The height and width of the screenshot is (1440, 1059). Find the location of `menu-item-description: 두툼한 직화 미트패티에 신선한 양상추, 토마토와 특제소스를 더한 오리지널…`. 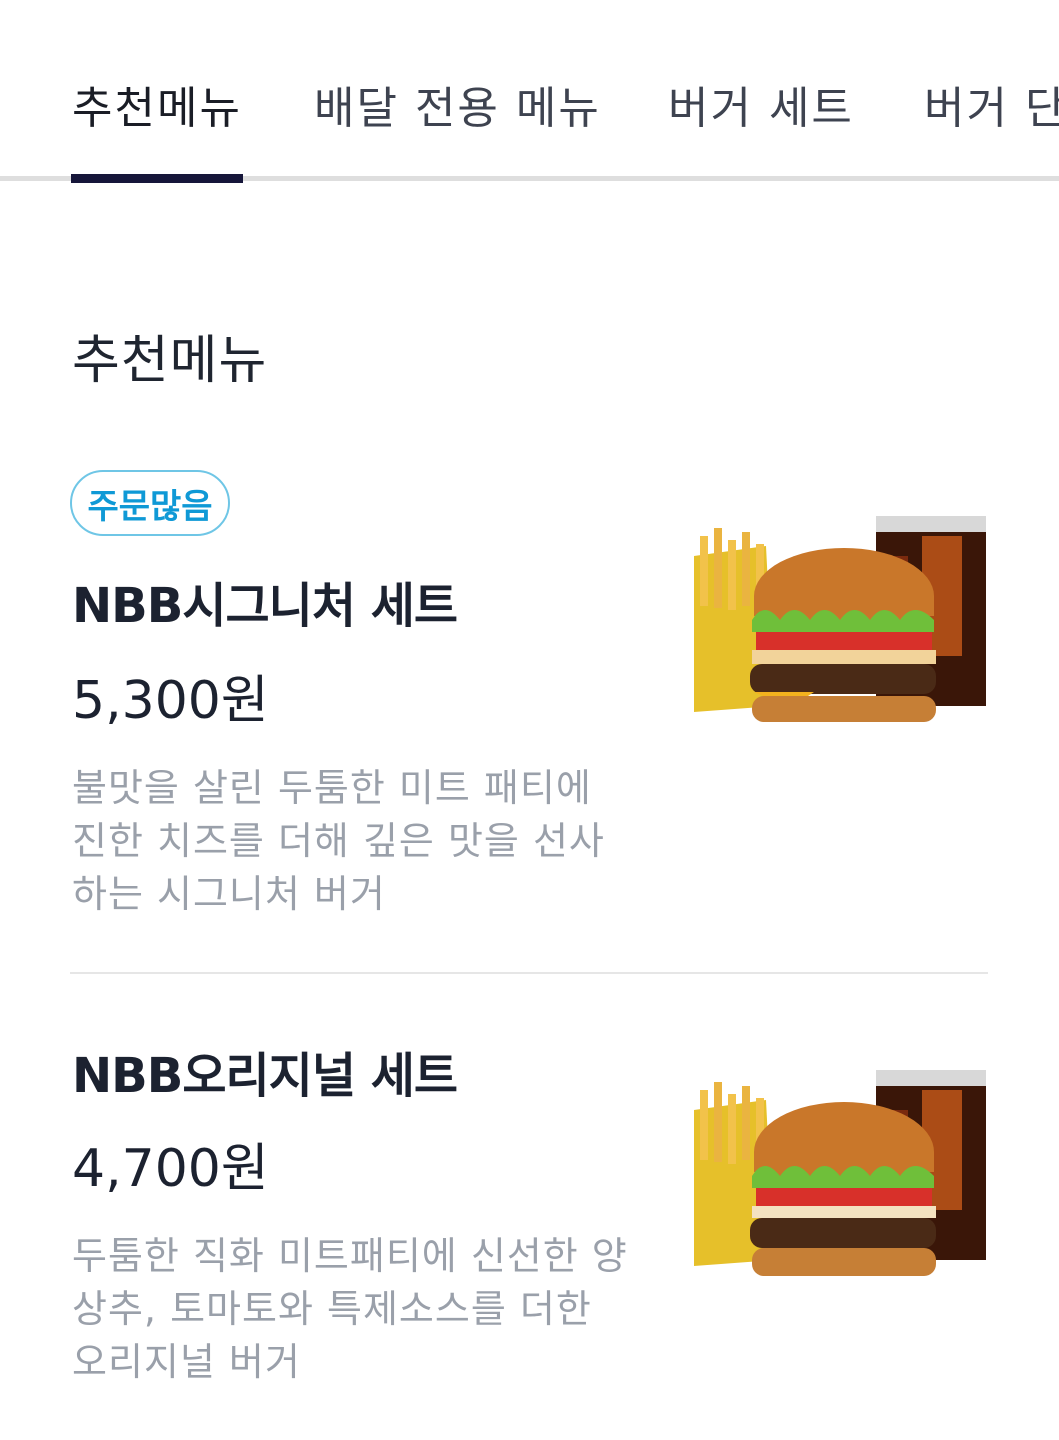

menu-item-description: 두툼한 직화 미트패티에 신선한 양상추, 토마토와 특제소스를 더한 오리지널… is located at coordinates (350, 1309).